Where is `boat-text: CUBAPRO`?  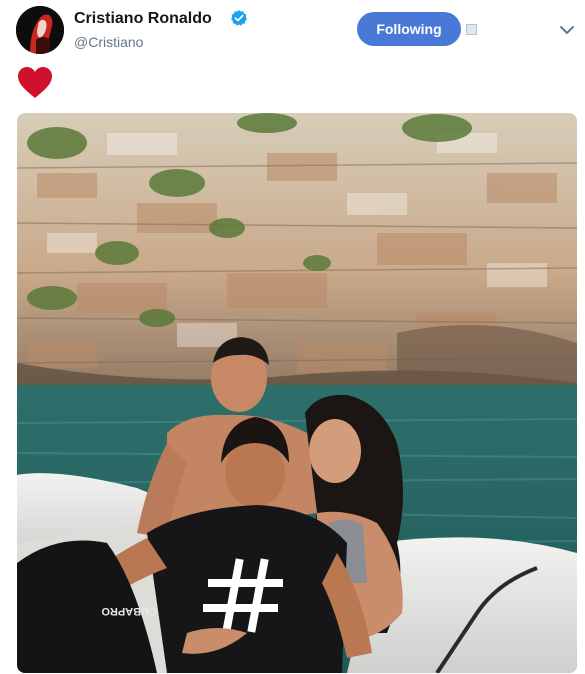
boat-text: CUBAPRO is located at coordinates (129, 611).